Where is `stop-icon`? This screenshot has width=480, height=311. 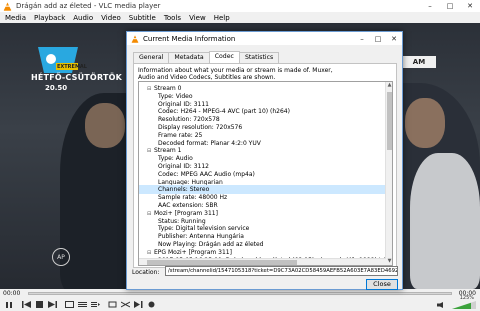 stop-icon is located at coordinates (39, 304).